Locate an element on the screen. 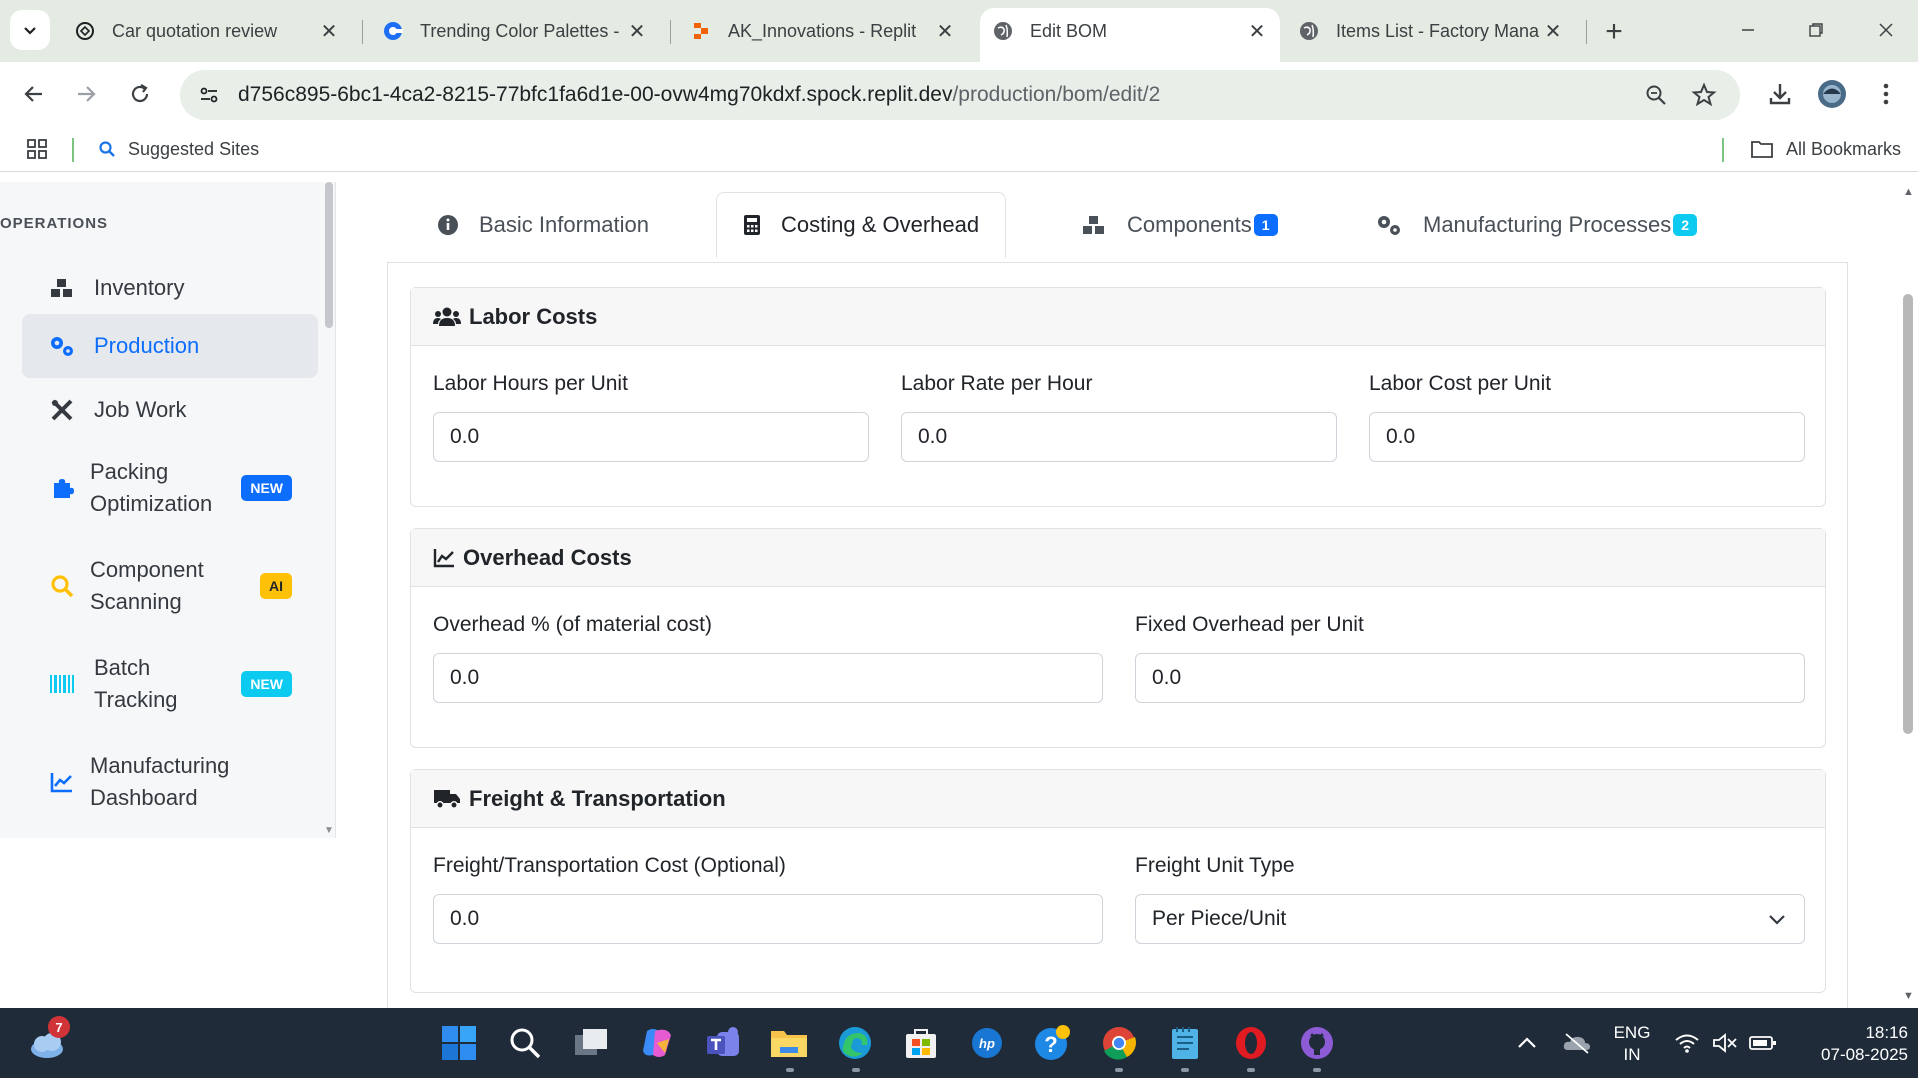 The width and height of the screenshot is (1918, 1078). site-info-icon is located at coordinates (209, 95).